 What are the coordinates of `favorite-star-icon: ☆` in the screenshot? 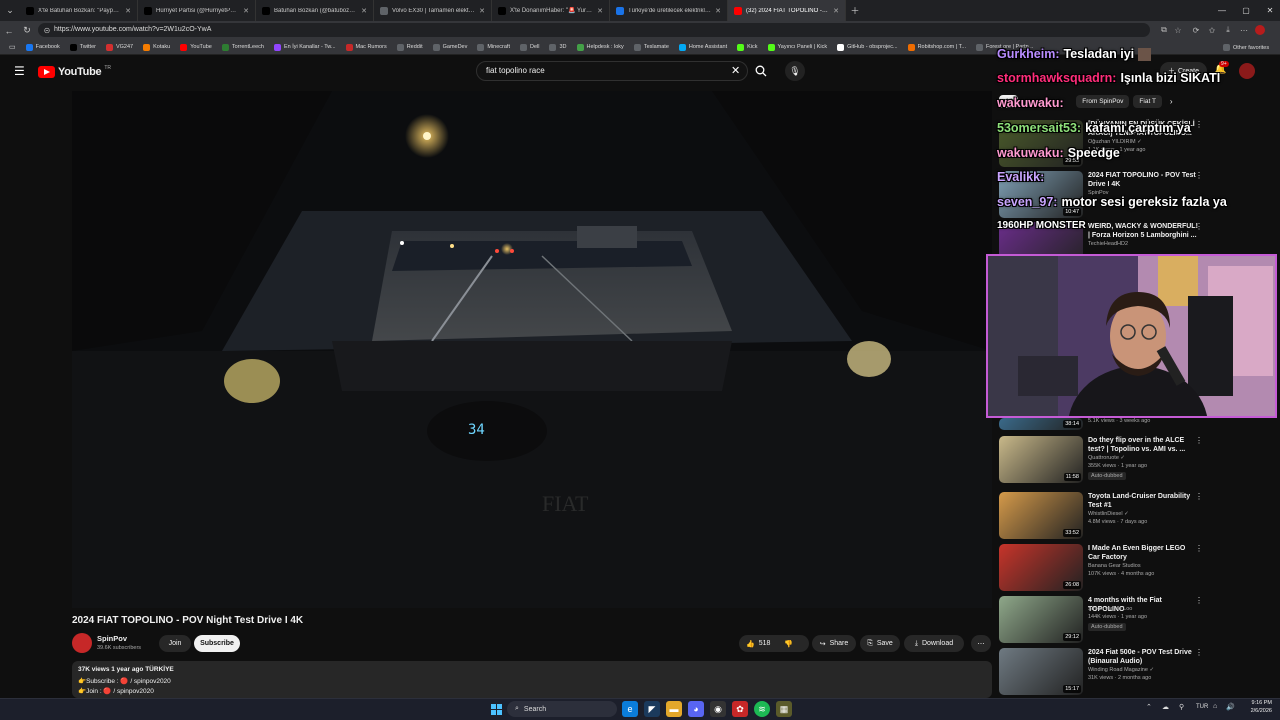 It's located at (1178, 30).